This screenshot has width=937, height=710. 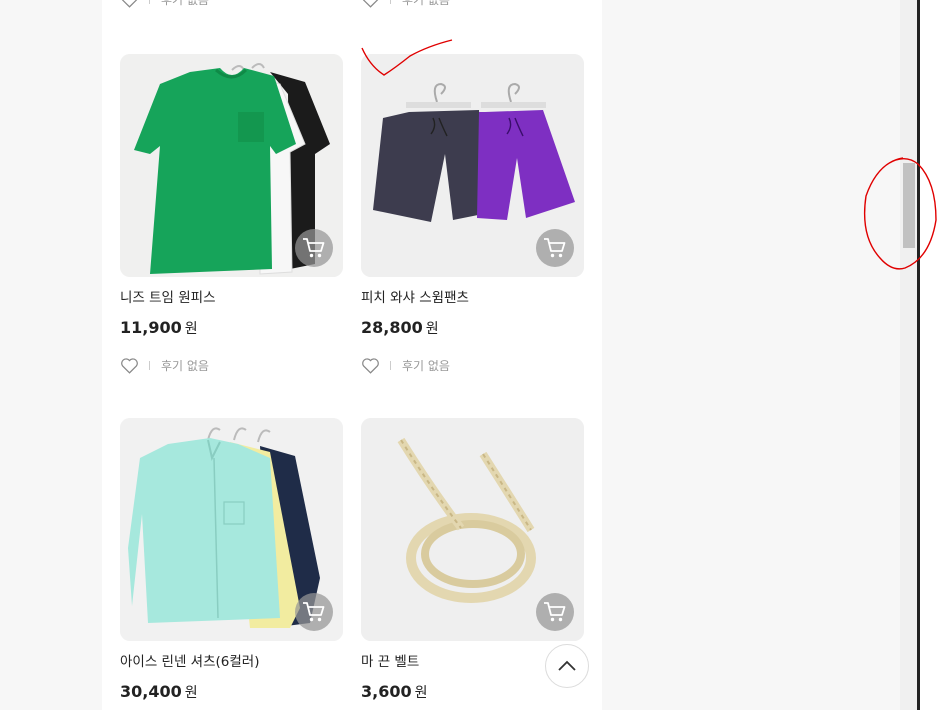 What do you see at coordinates (231, 328) in the screenshot?
I see `product-price: 11,900 원` at bounding box center [231, 328].